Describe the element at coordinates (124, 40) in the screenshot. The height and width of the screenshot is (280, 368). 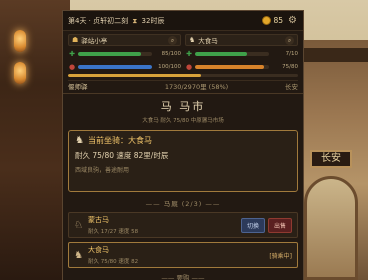
I see `traveler-status: ☗ 驿站小亭 ⌕` at that location.